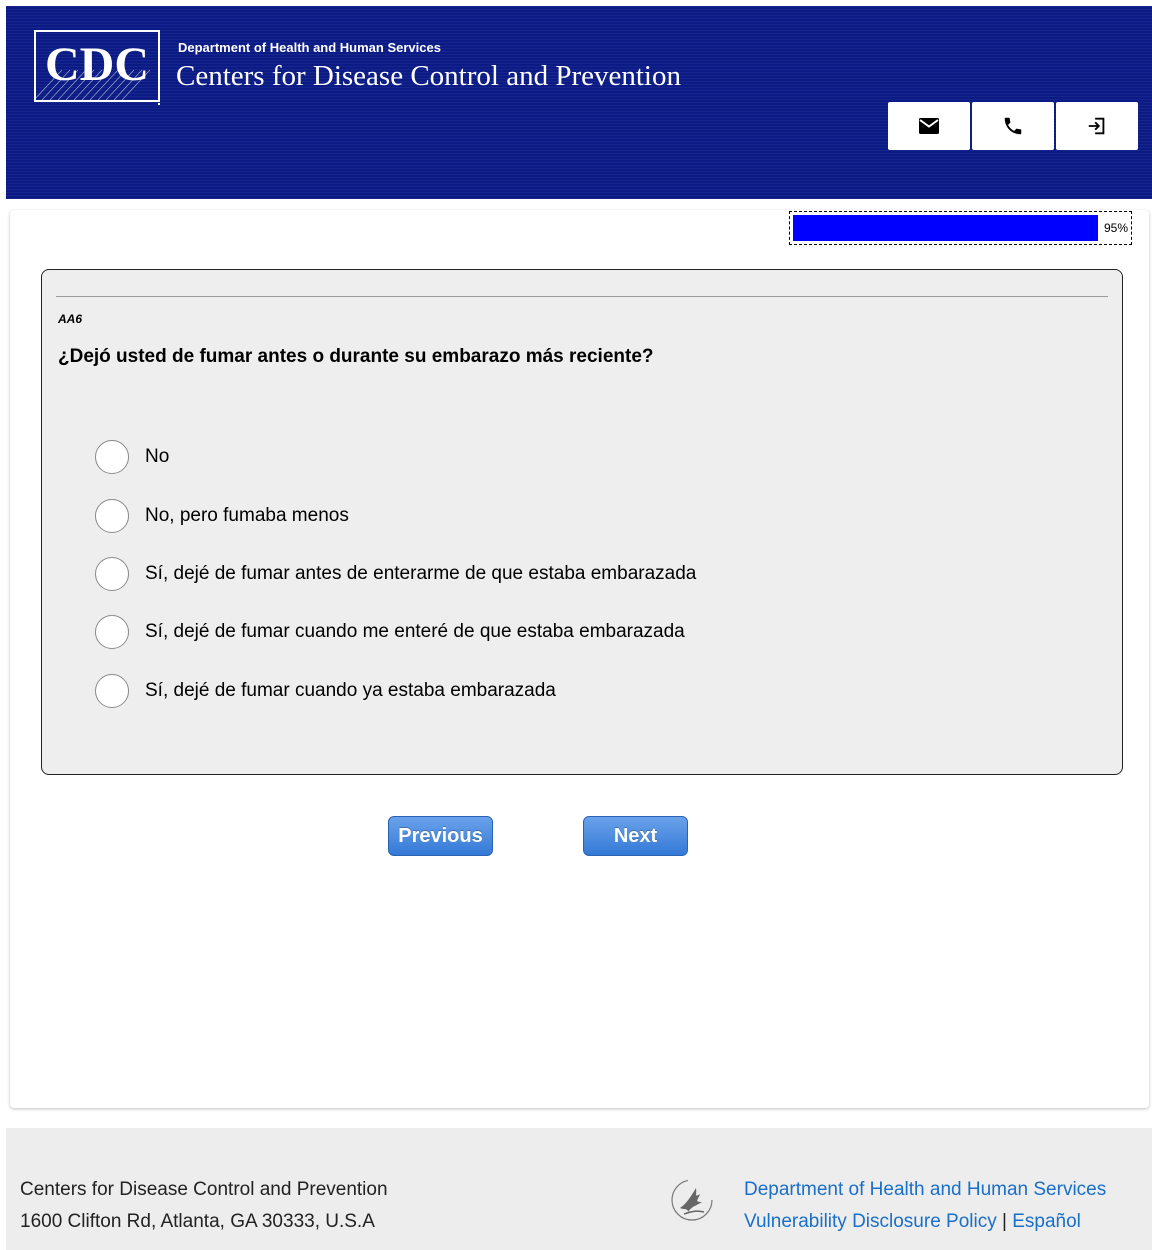 Image resolution: width=1152 pixels, height=1250 pixels. What do you see at coordinates (1115, 228) in the screenshot?
I see `progress-label: 95%` at bounding box center [1115, 228].